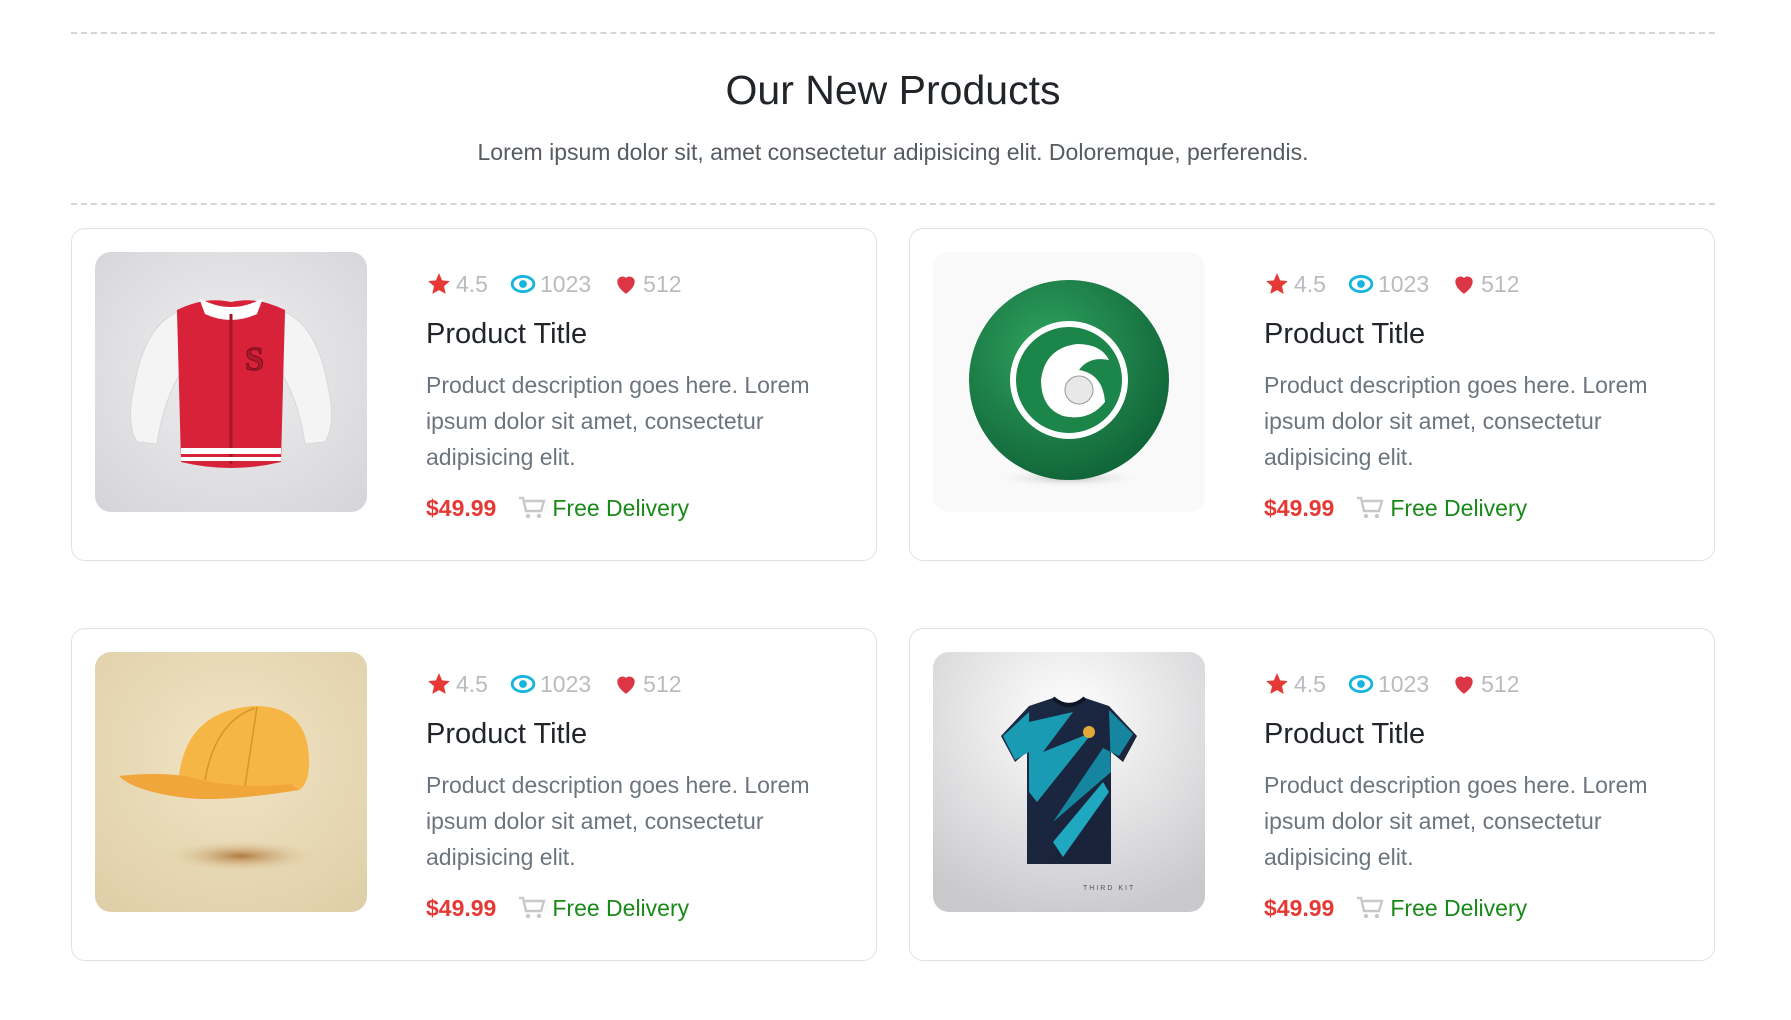 The height and width of the screenshot is (1020, 1791). Describe the element at coordinates (893, 90) in the screenshot. I see `section-title: Our New Products` at that location.